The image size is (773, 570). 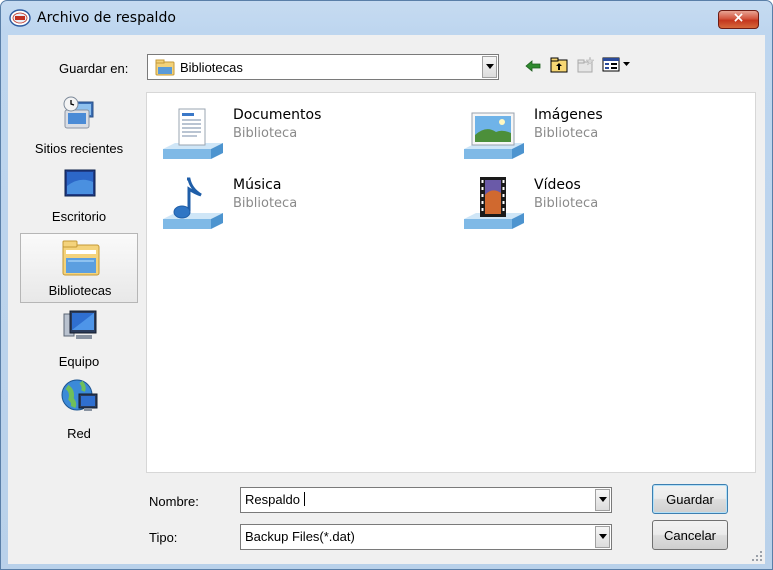 I want to click on place-libraries: Bibliotecas, so click(x=79, y=268).